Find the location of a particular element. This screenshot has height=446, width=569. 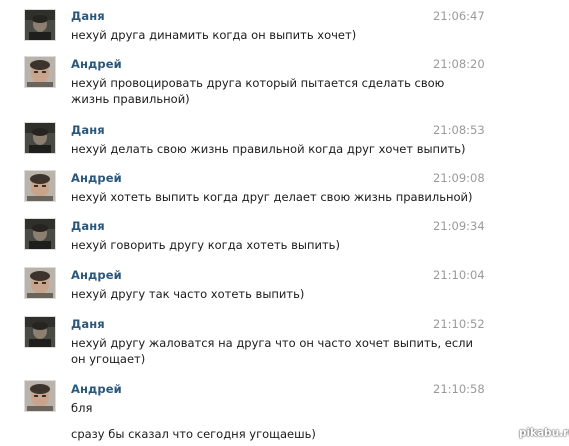

message-text: нехуй другу так часто хотеть выпить) is located at coordinates (188, 294).